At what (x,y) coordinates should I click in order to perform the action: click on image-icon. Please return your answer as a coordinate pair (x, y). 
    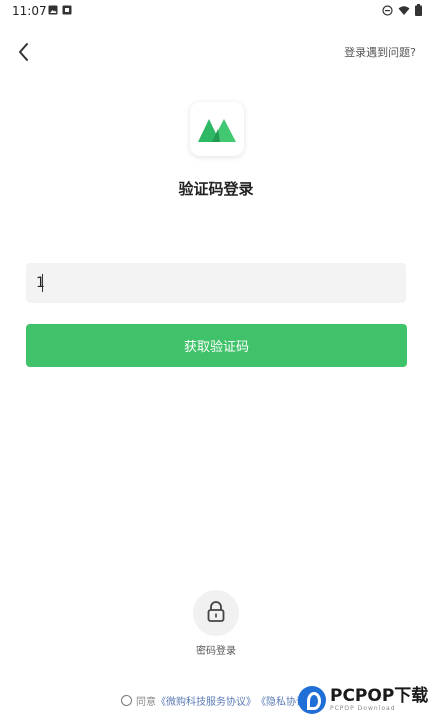
    Looking at the image, I should click on (53, 10).